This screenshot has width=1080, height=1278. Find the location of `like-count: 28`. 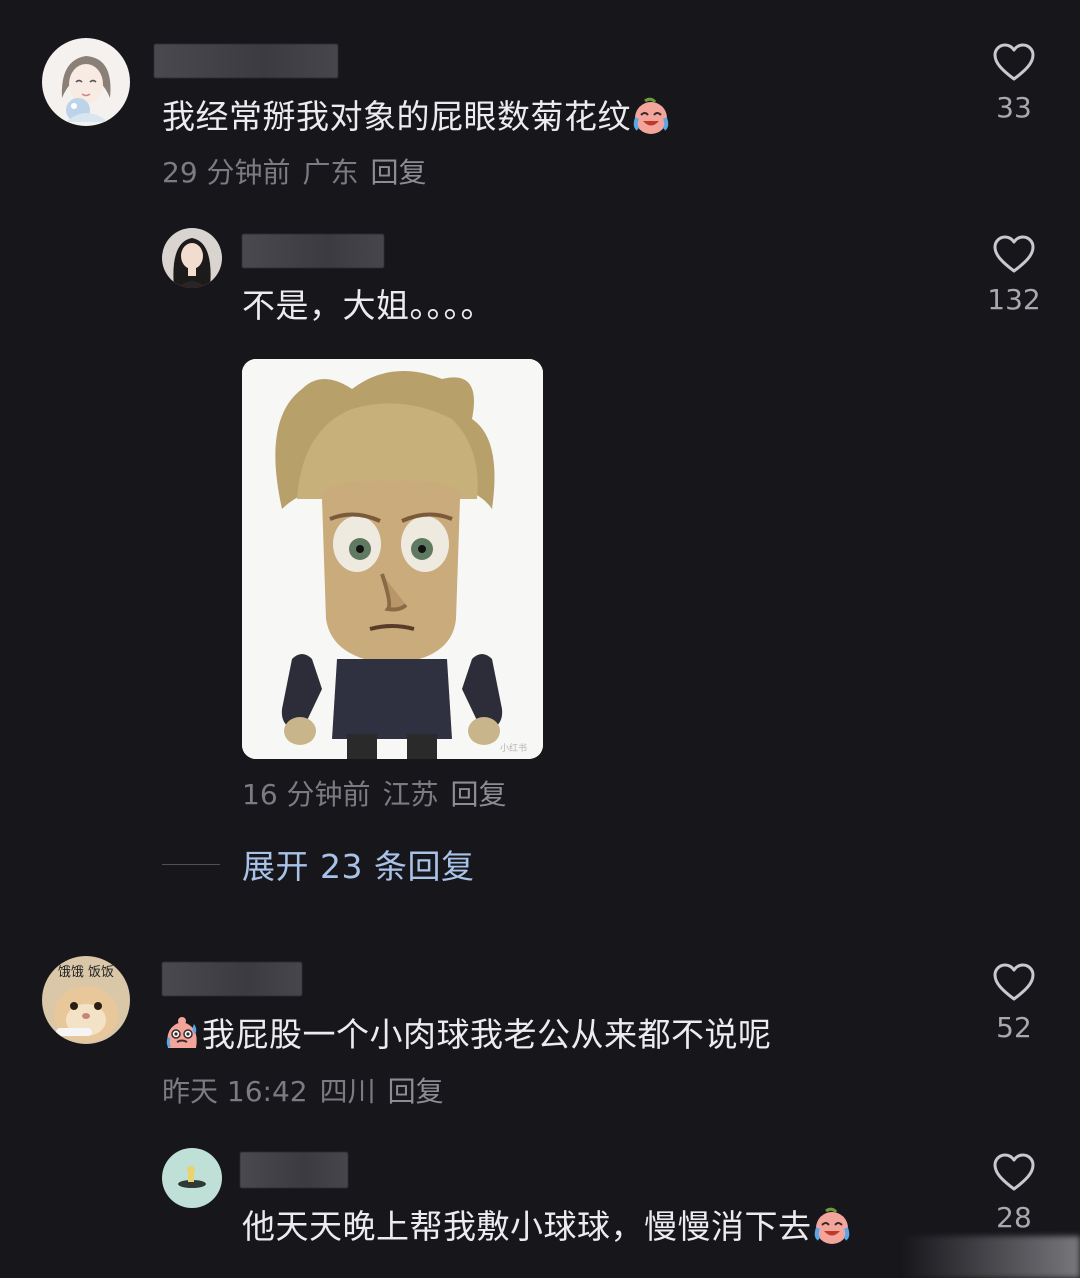

like-count: 28 is located at coordinates (1014, 1217).